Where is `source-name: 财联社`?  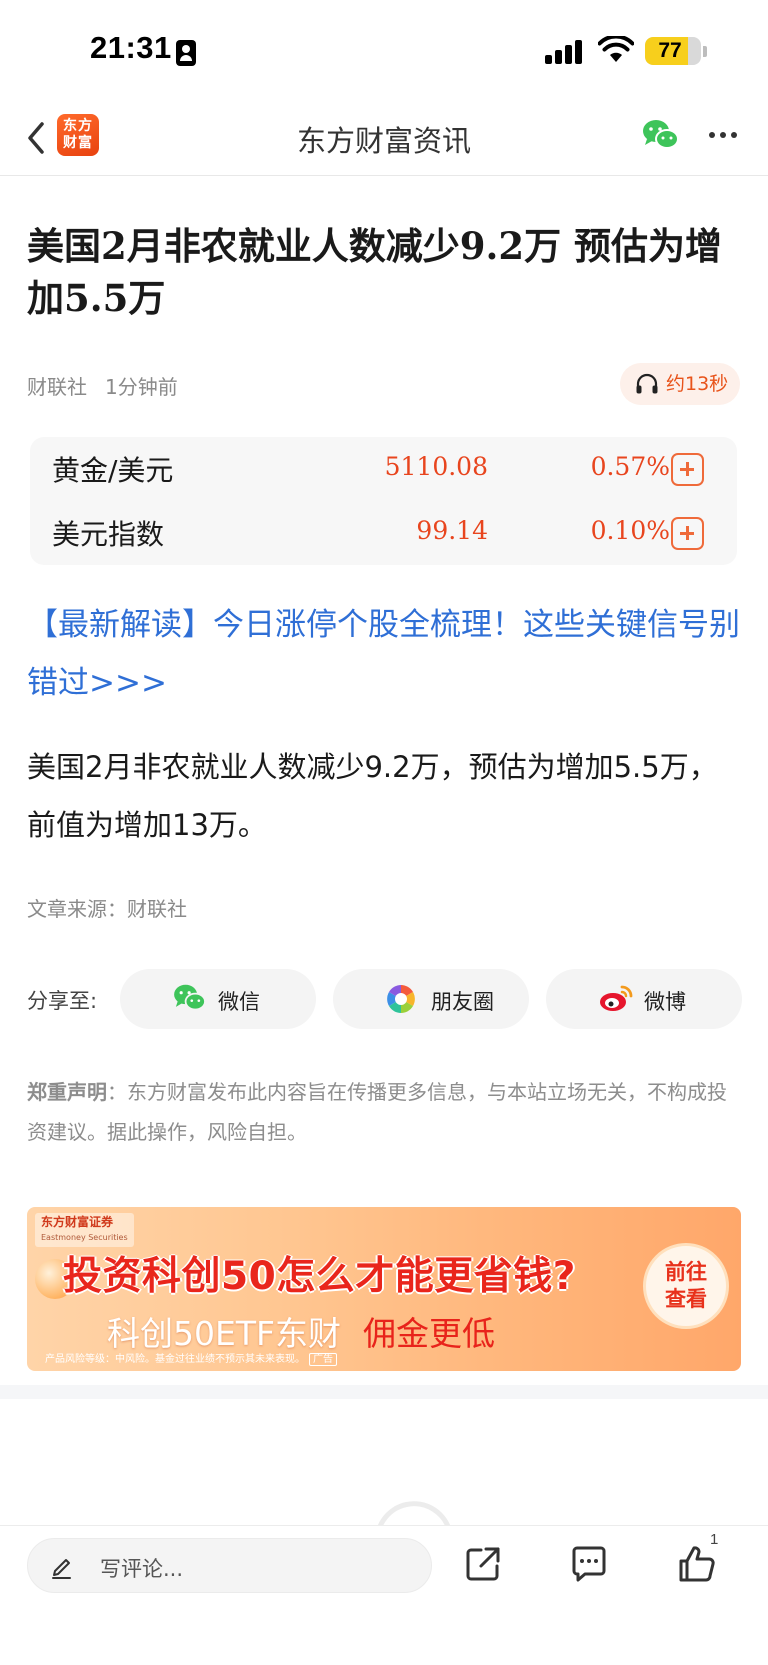
source-name: 财联社 is located at coordinates (57, 387).